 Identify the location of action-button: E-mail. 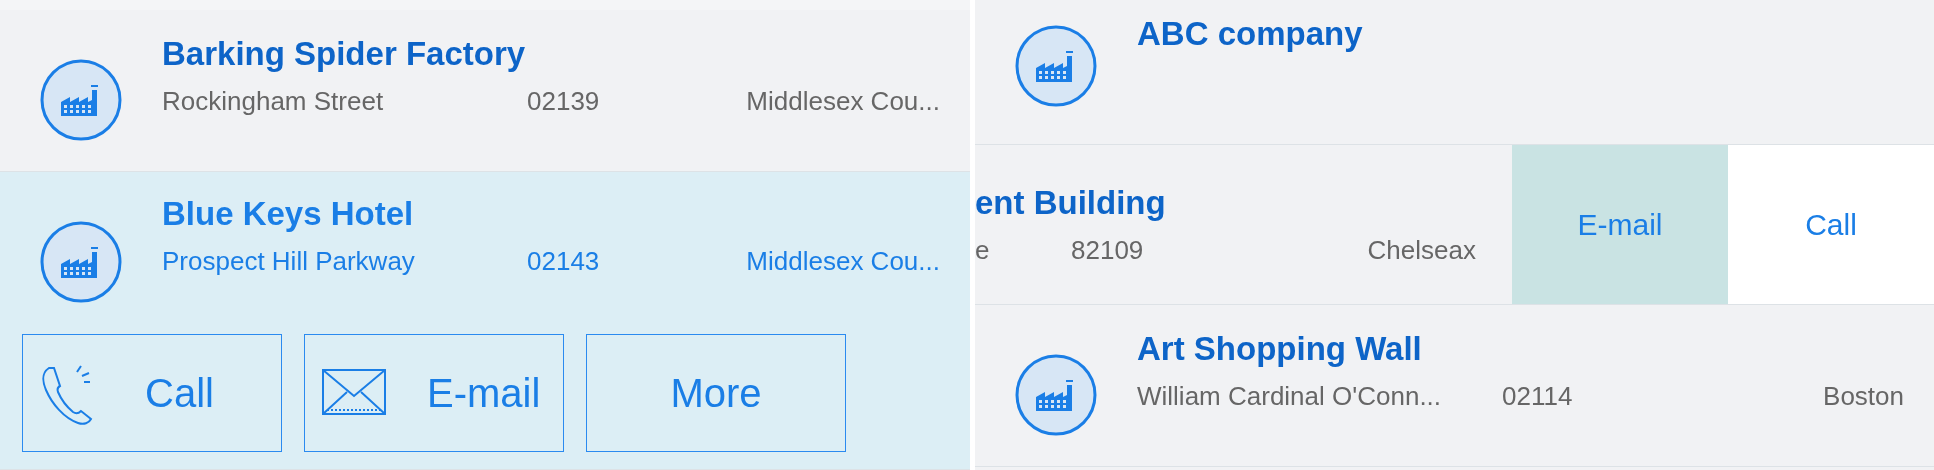
(434, 393).